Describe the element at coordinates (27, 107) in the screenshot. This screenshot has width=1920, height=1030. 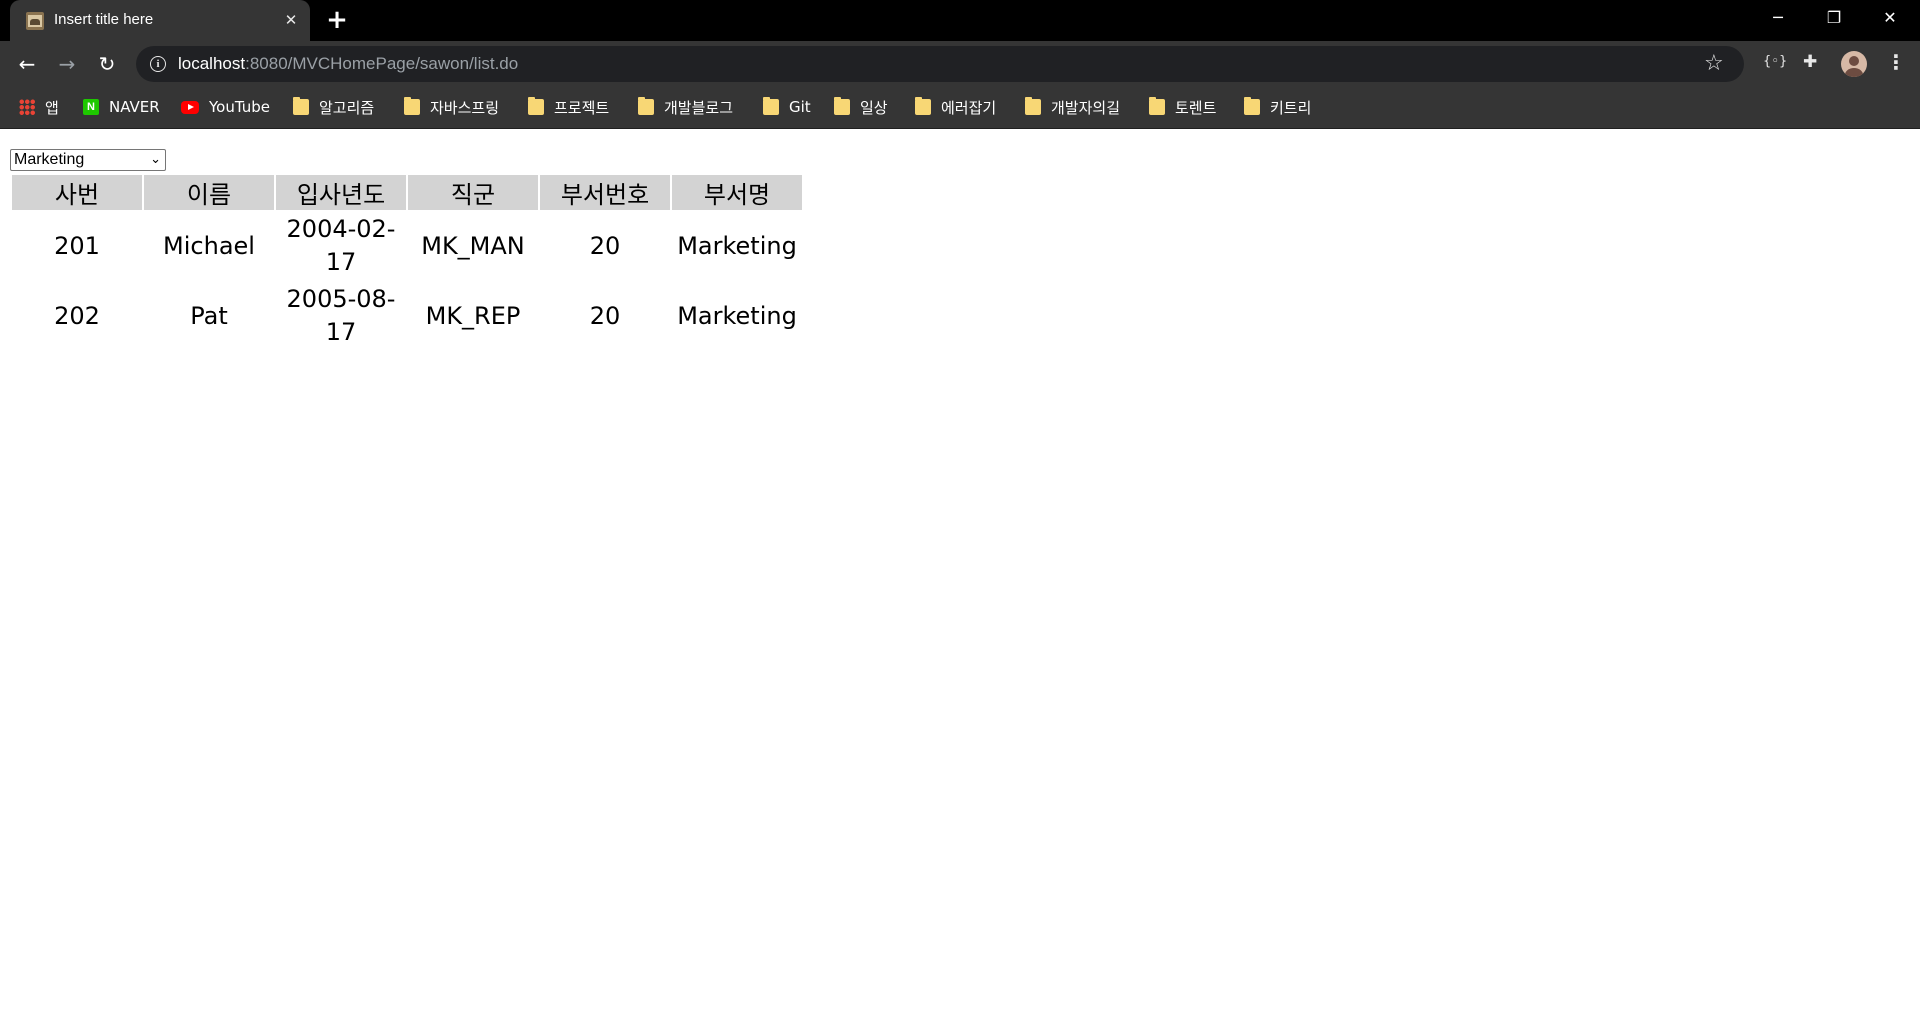
I see `apps-grid-icon` at that location.